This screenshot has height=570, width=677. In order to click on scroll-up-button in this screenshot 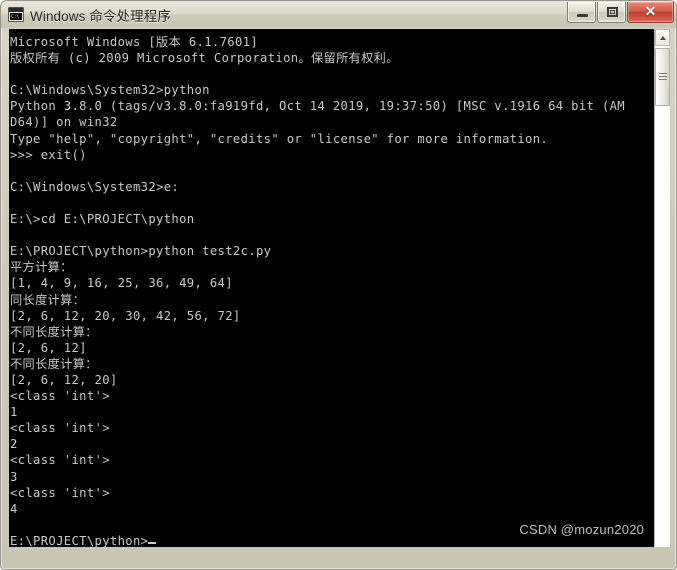, I will do `click(662, 37)`.